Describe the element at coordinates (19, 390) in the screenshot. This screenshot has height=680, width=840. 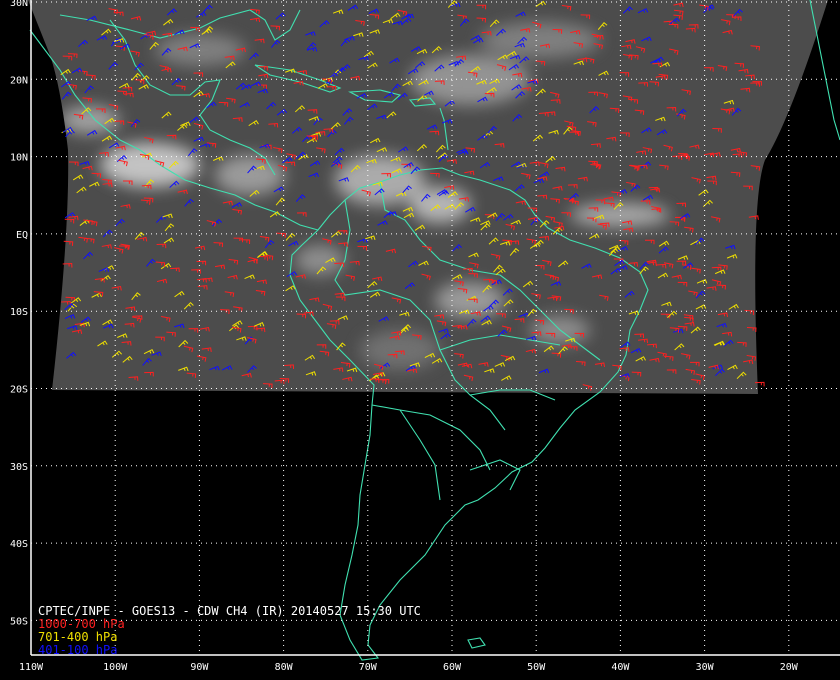
I see `latitude-label: 20S` at that location.